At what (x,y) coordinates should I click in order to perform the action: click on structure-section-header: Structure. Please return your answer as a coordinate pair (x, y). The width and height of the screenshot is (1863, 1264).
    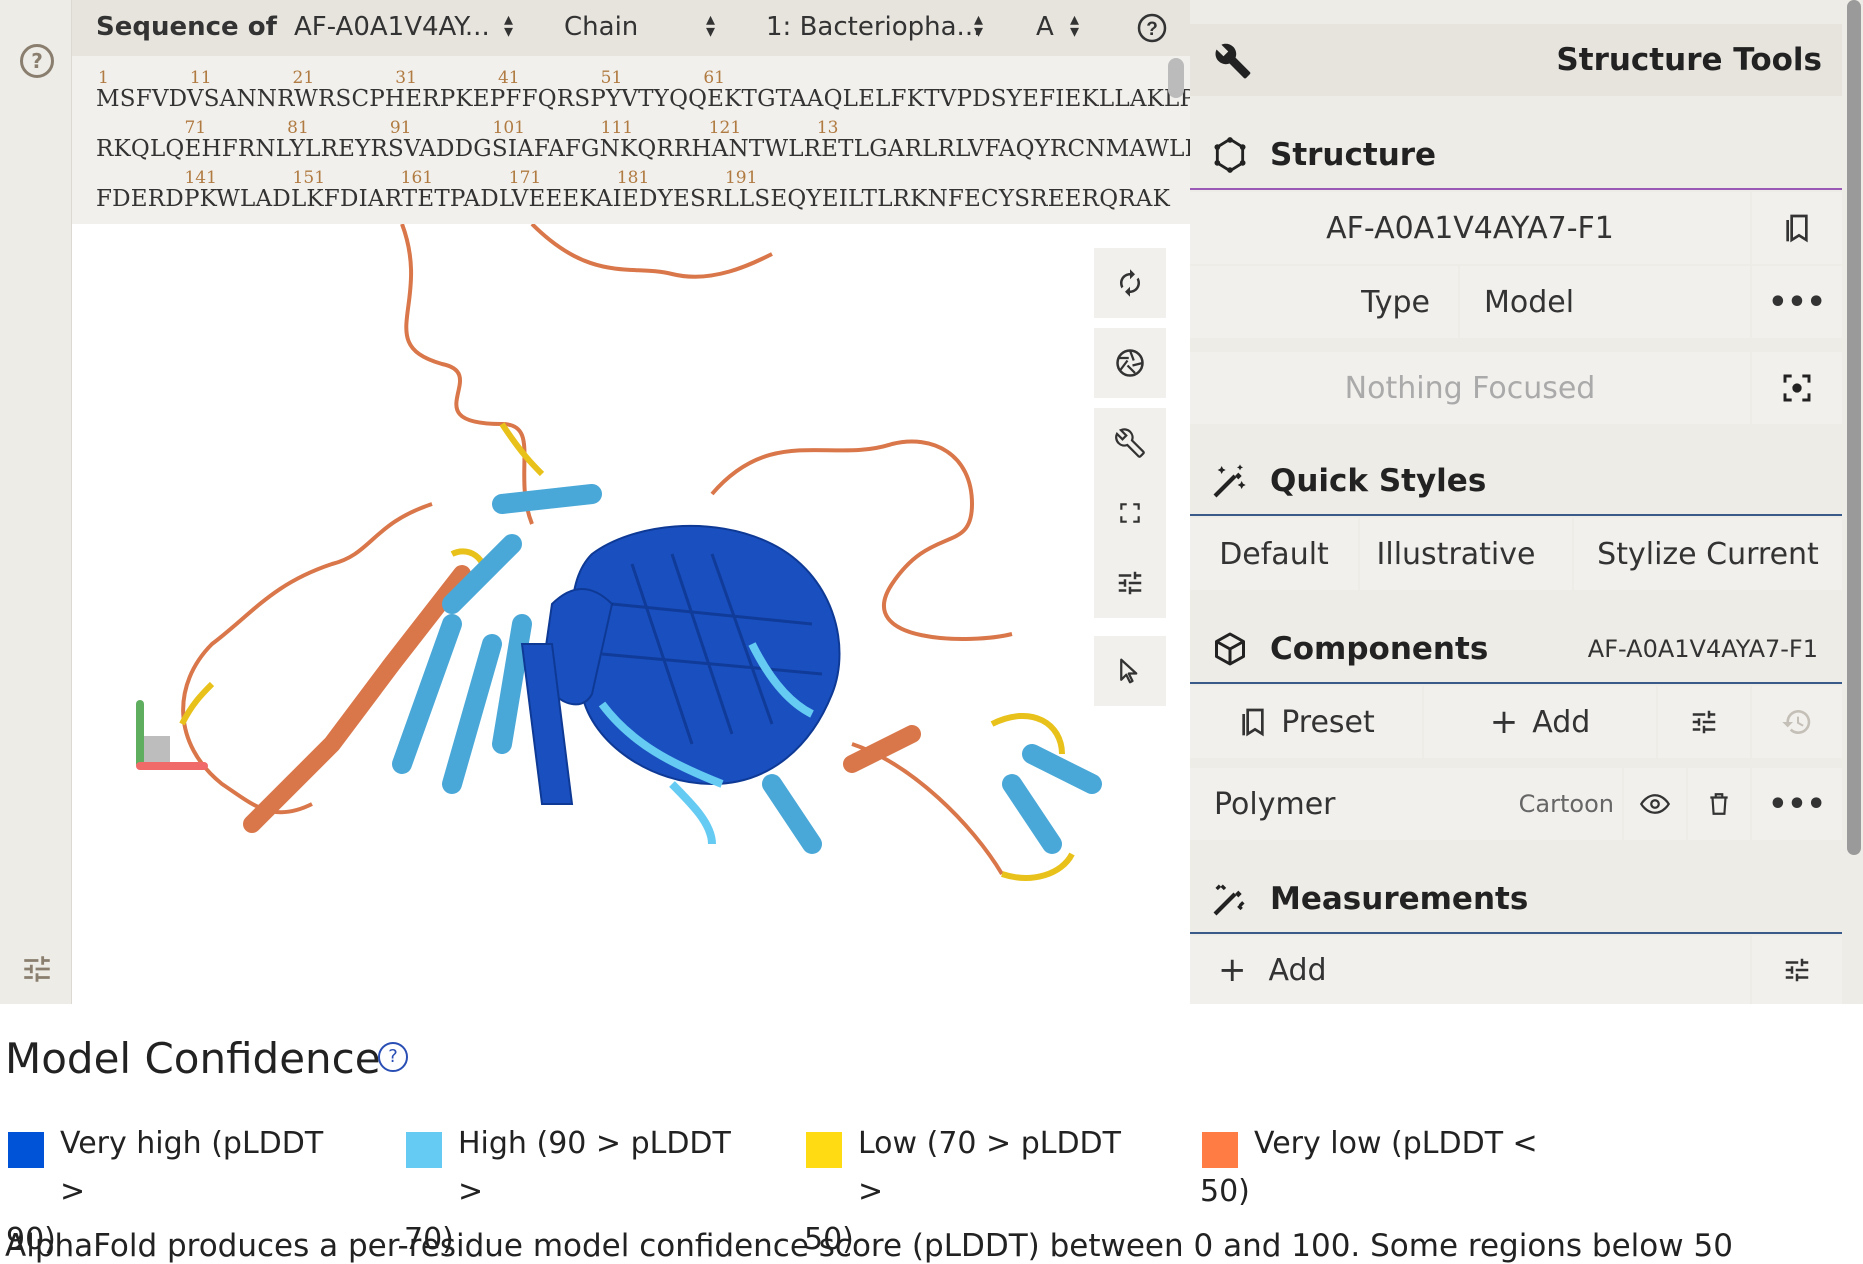
    Looking at the image, I should click on (1516, 155).